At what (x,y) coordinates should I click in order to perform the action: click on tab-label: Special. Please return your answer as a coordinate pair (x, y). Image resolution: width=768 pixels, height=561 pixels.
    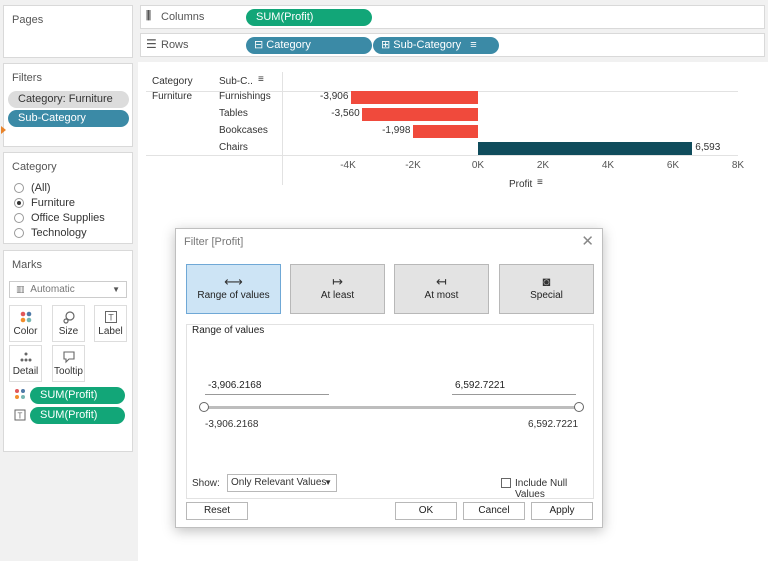
    Looking at the image, I should click on (546, 295).